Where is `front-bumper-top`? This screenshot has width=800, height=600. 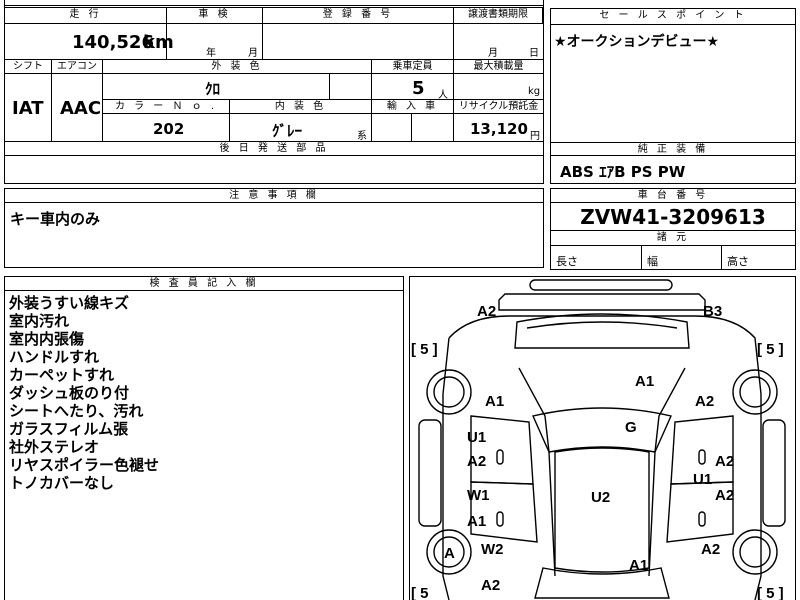
front-bumper-top is located at coordinates (601, 285).